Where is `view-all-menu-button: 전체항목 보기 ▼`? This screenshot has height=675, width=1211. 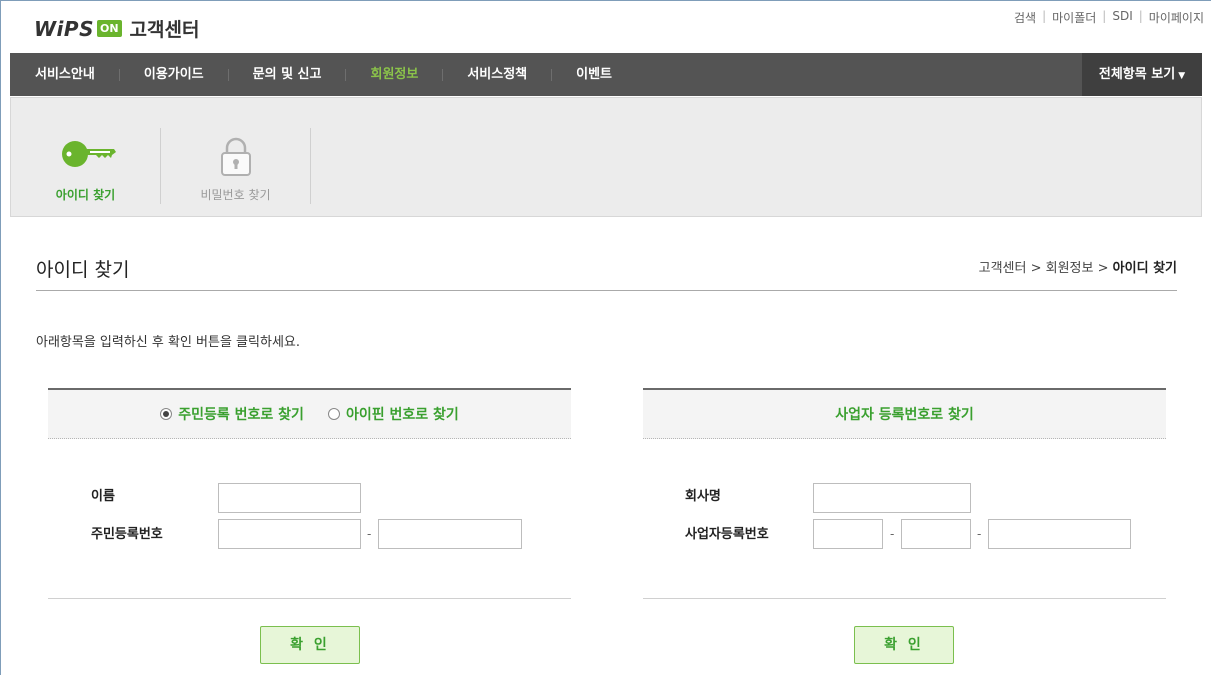 view-all-menu-button: 전체항목 보기 ▼ is located at coordinates (1142, 74).